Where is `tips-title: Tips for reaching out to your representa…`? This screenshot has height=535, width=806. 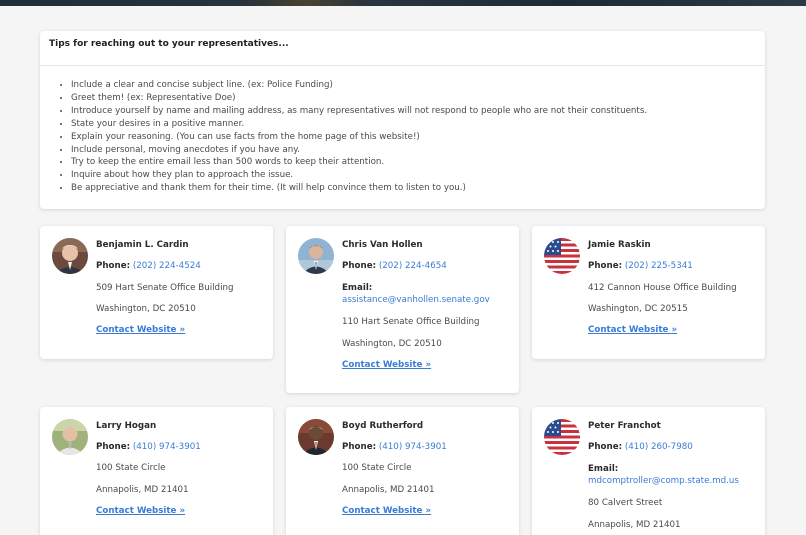
tips-title: Tips for reaching out to your representa… is located at coordinates (402, 48).